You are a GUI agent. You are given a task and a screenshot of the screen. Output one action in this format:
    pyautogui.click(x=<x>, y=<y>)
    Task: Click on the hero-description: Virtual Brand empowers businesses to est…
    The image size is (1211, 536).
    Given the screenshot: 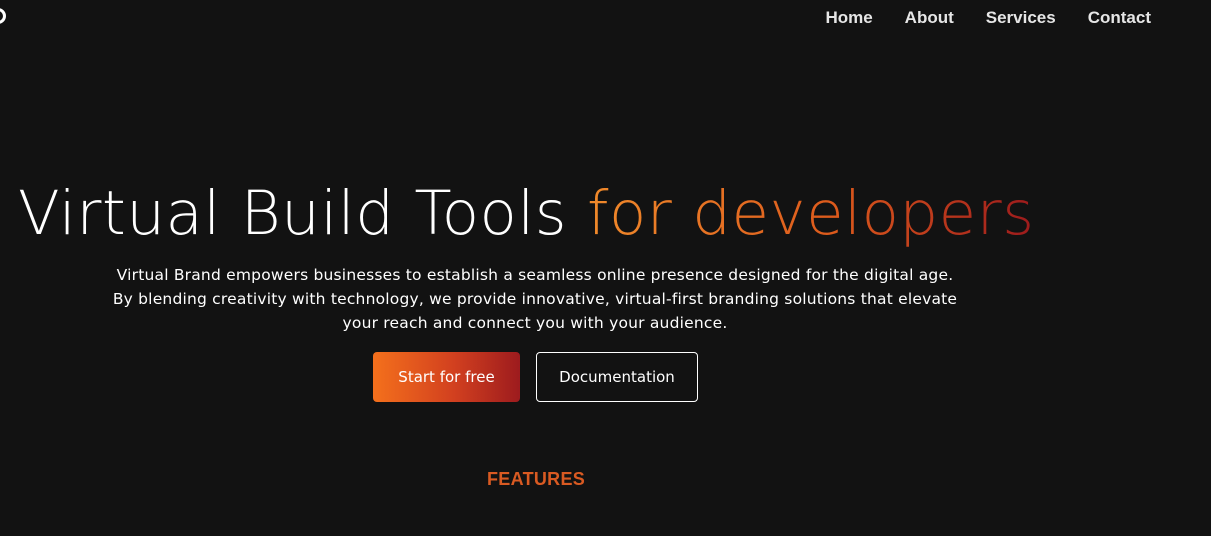 What is the action you would take?
    pyautogui.click(x=535, y=299)
    